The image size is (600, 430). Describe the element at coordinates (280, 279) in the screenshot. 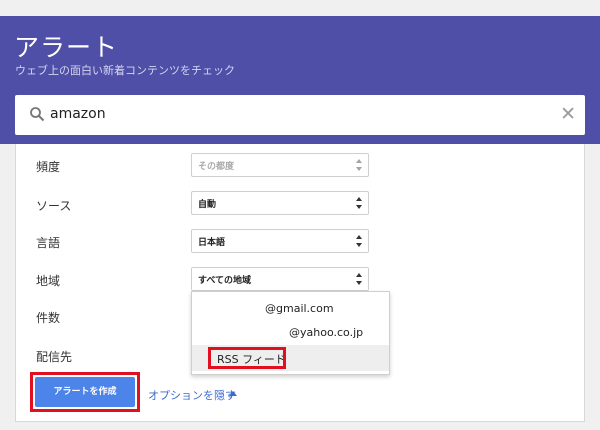

I see `region-select: すべての地域` at that location.